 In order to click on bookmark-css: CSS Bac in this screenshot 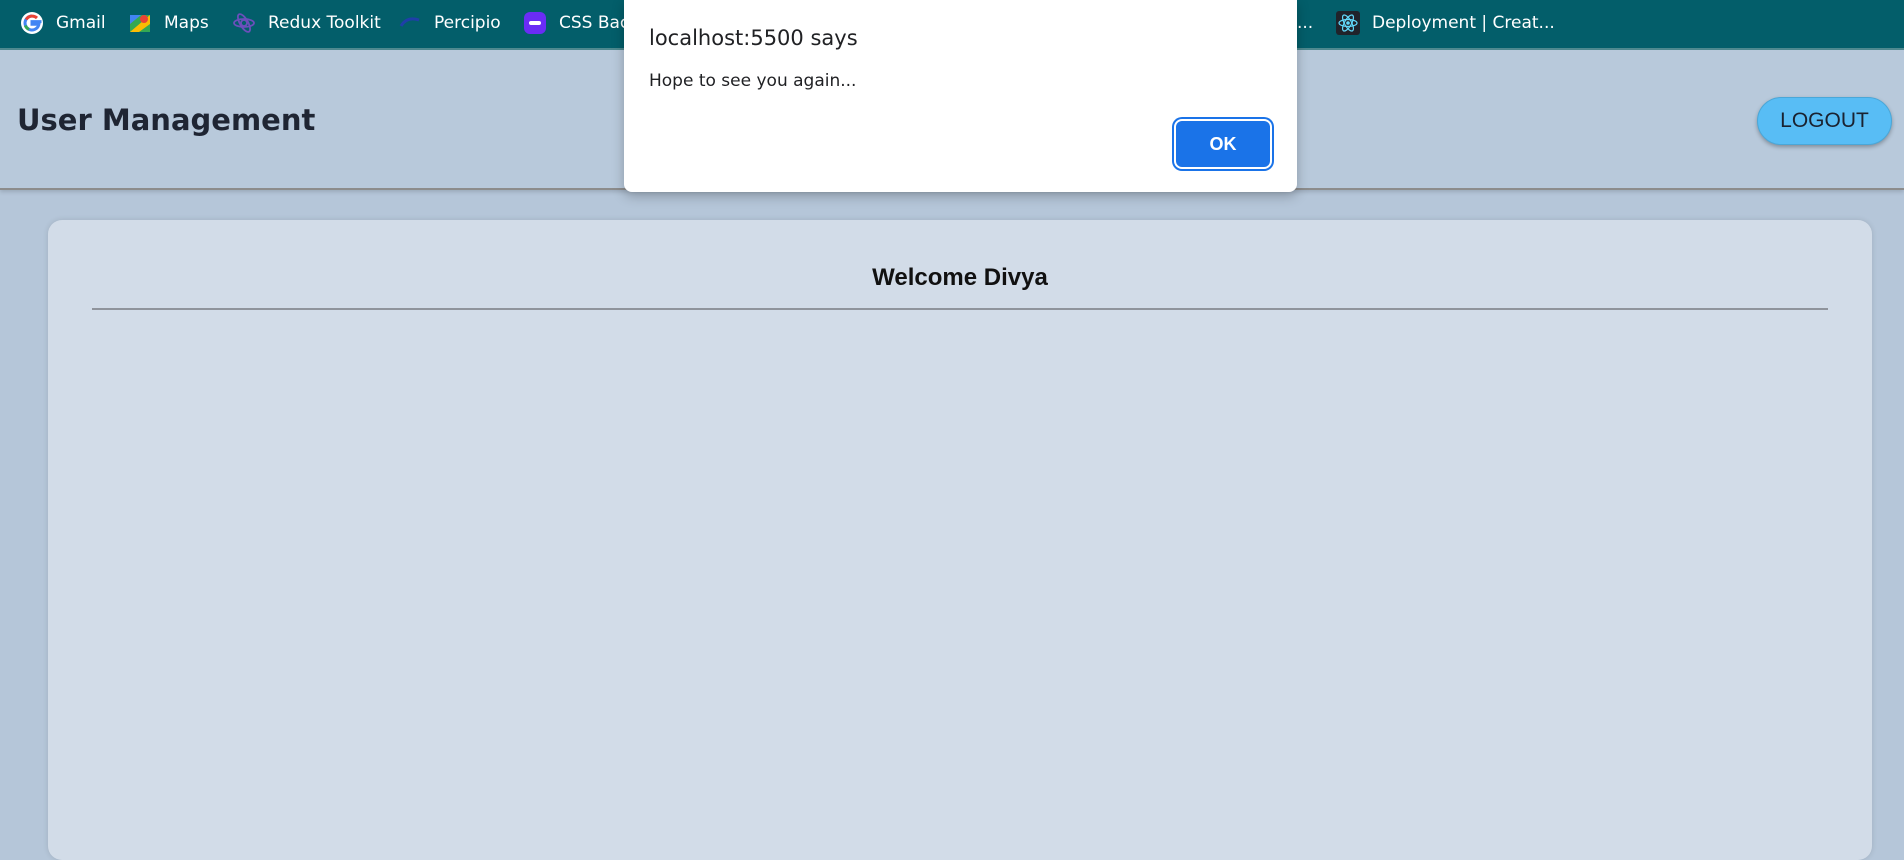, I will do `click(576, 23)`.